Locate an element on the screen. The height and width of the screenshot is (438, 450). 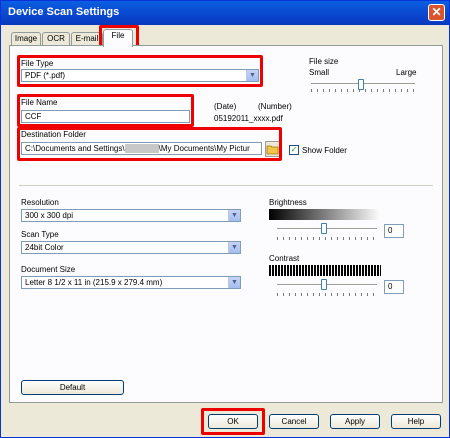
resolution-label: Resolution is located at coordinates (40, 202).